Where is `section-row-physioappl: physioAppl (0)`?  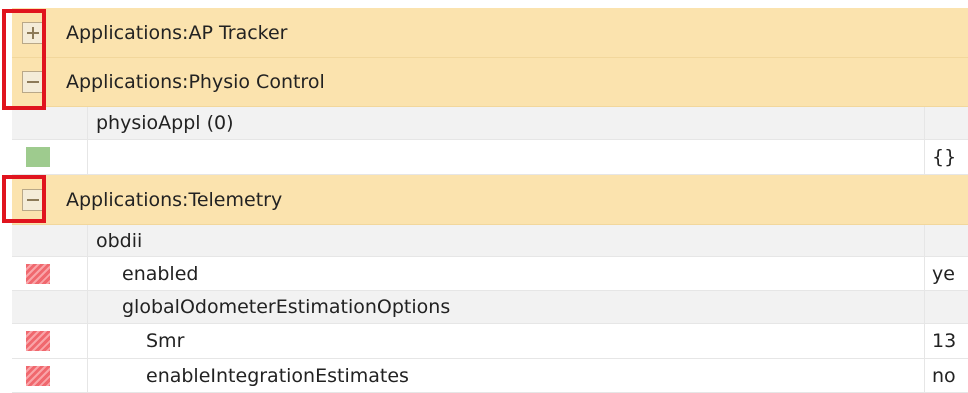 section-row-physioappl: physioAppl (0) is located at coordinates (490, 123).